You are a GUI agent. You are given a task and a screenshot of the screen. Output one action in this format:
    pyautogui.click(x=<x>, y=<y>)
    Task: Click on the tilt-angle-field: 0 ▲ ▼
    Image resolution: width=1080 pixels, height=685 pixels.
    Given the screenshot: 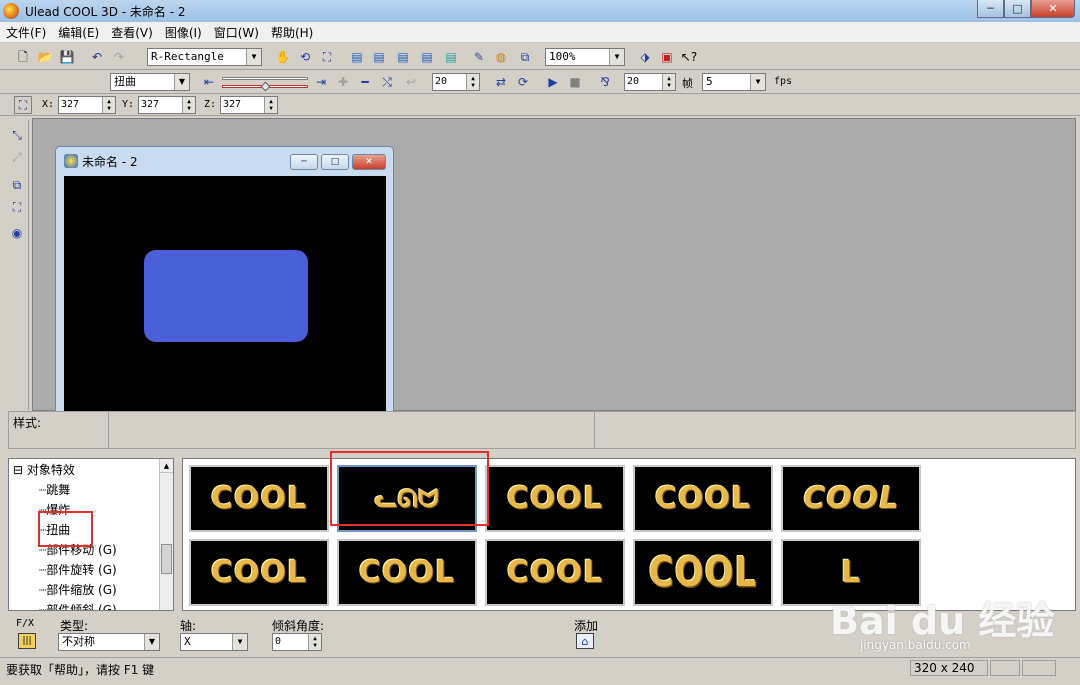 What is the action you would take?
    pyautogui.click(x=297, y=642)
    